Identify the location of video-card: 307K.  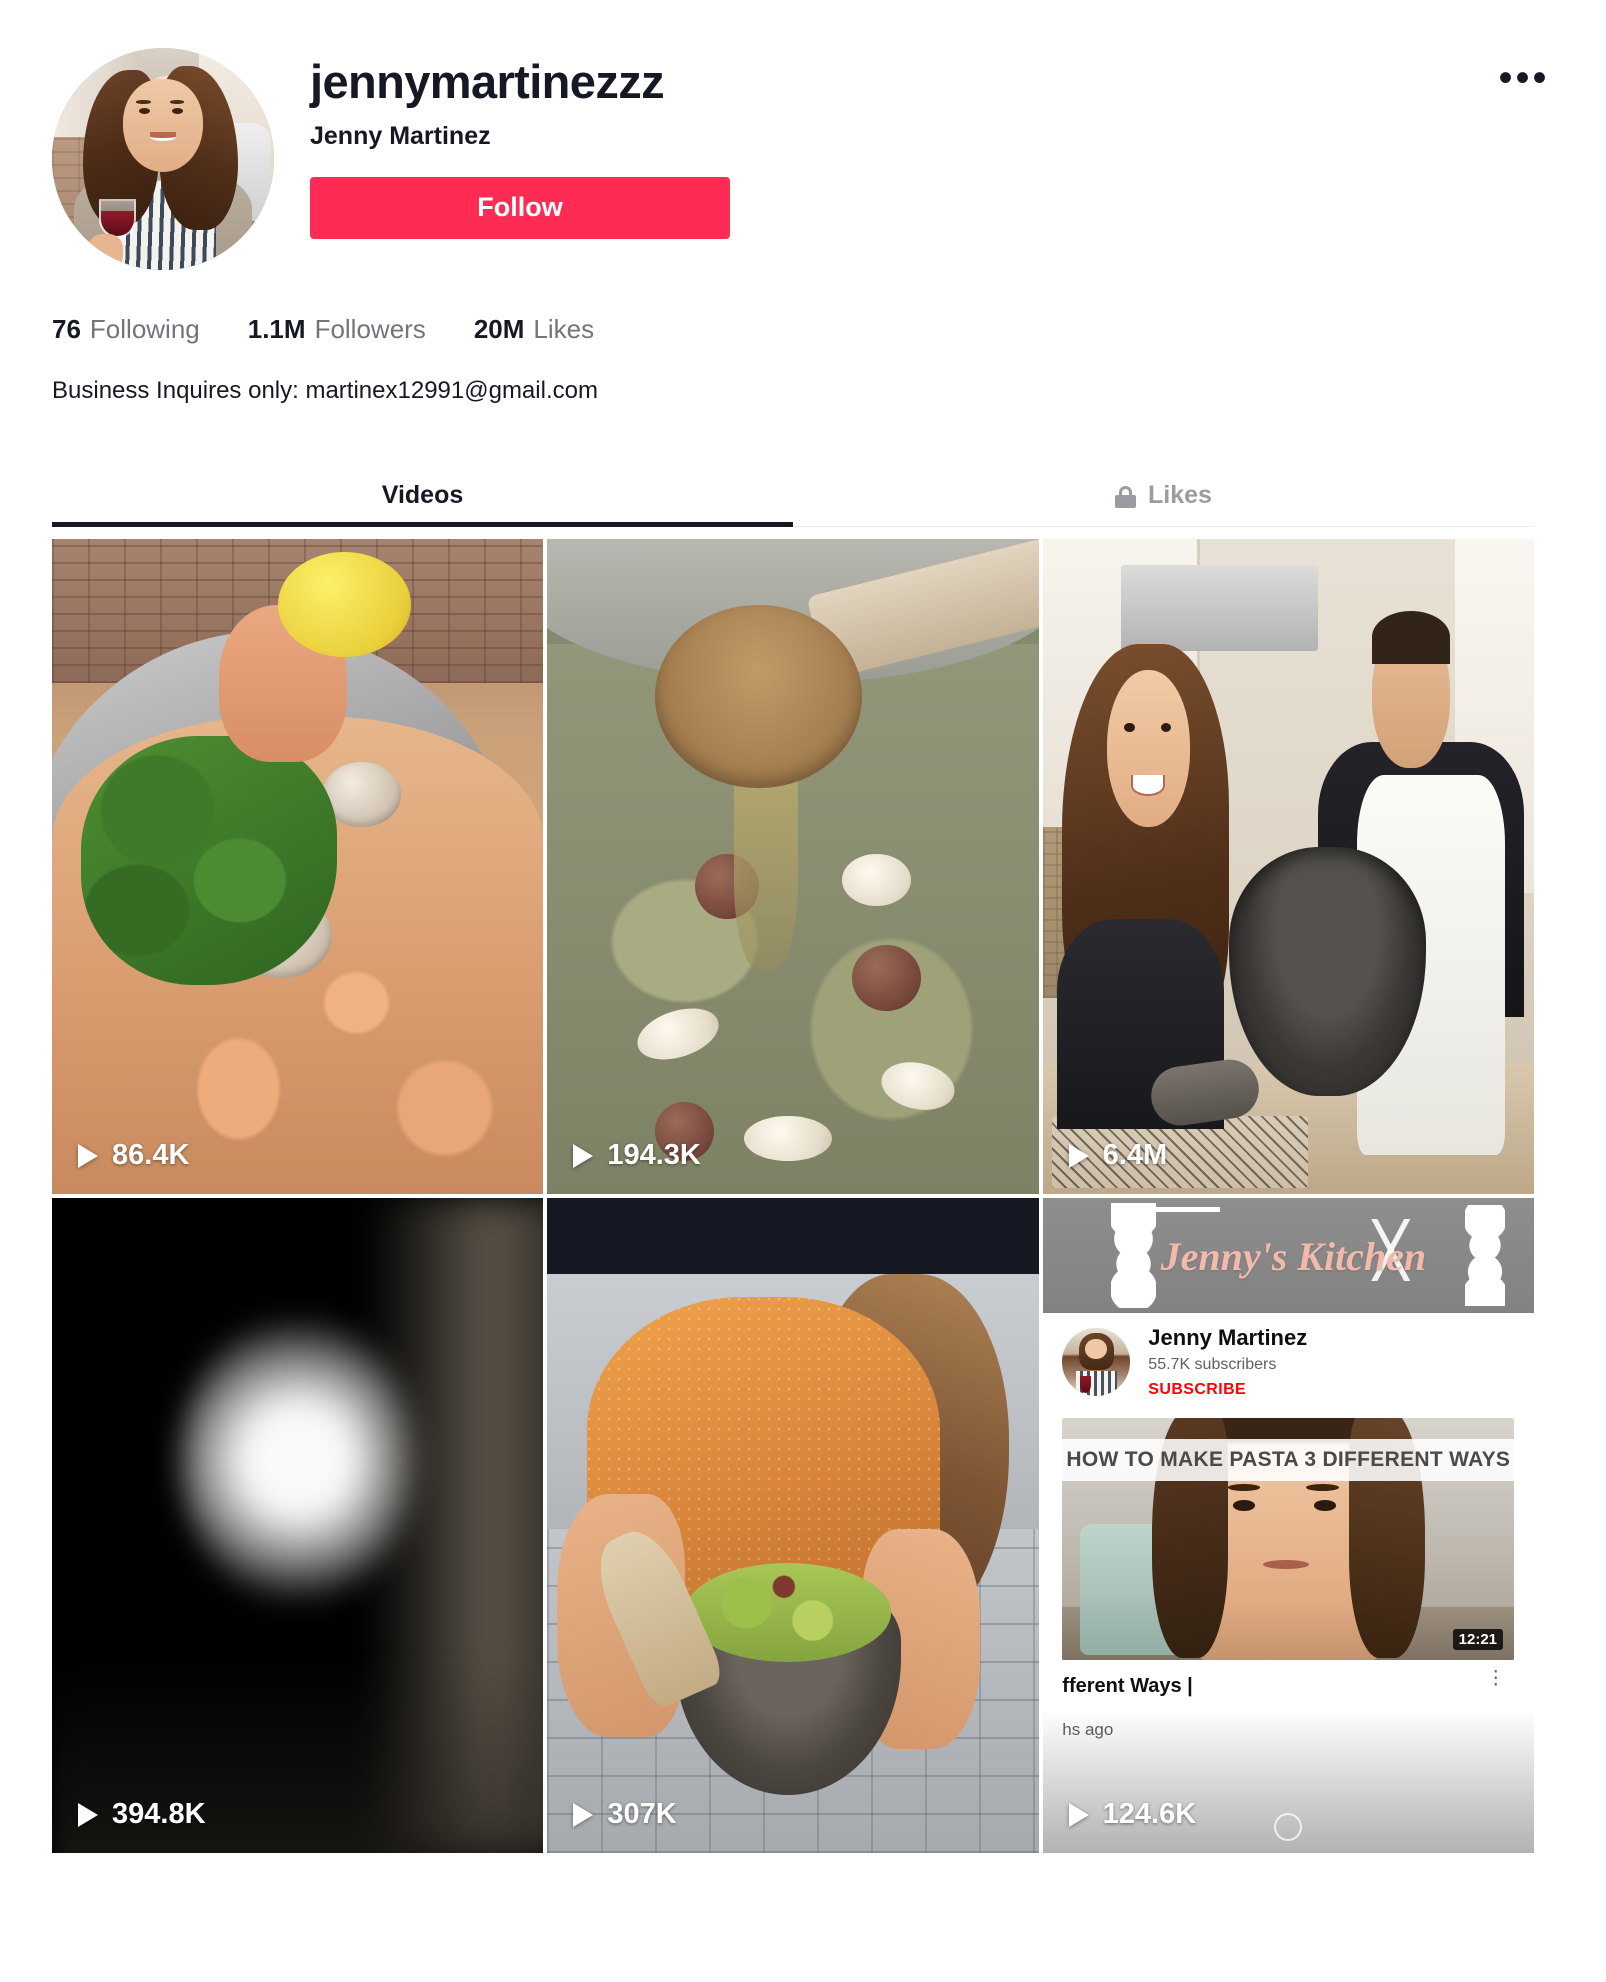
(793, 1526).